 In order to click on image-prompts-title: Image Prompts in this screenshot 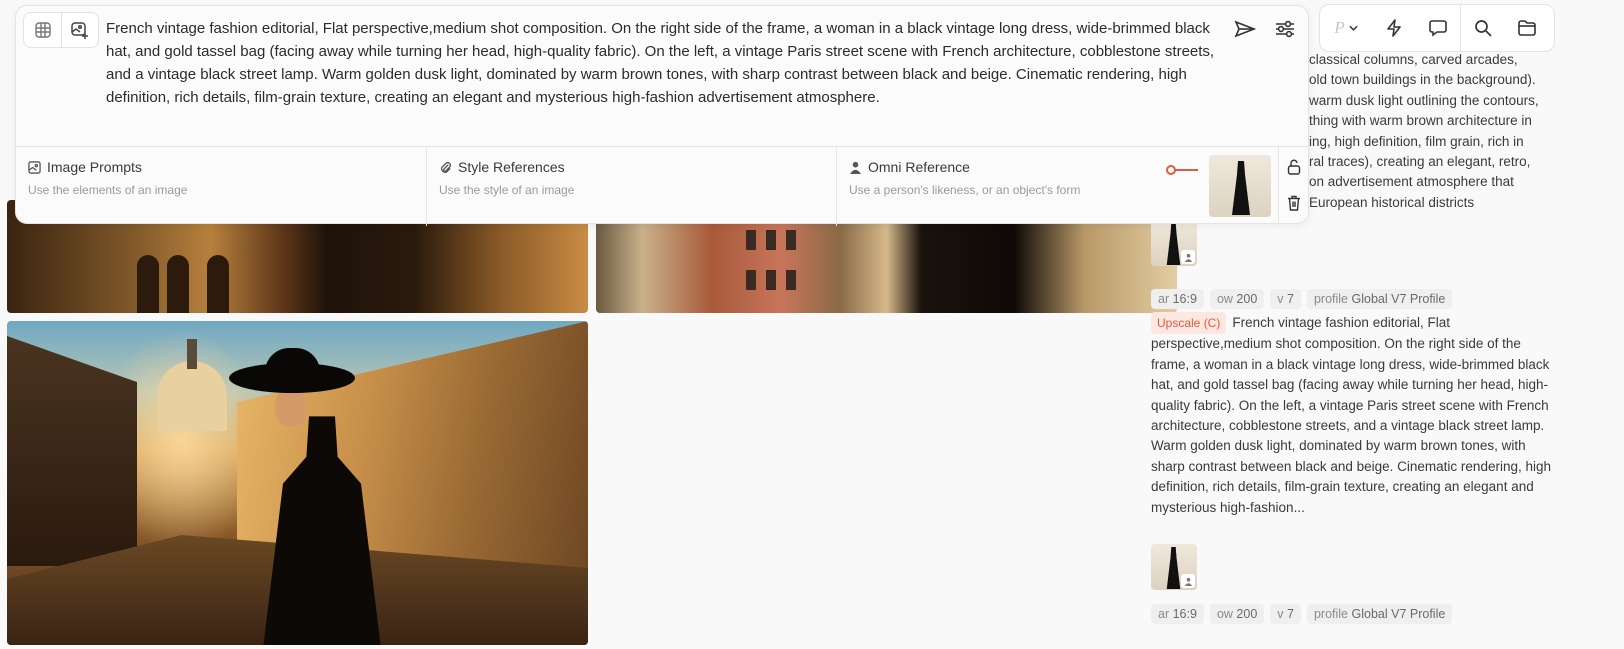, I will do `click(94, 167)`.